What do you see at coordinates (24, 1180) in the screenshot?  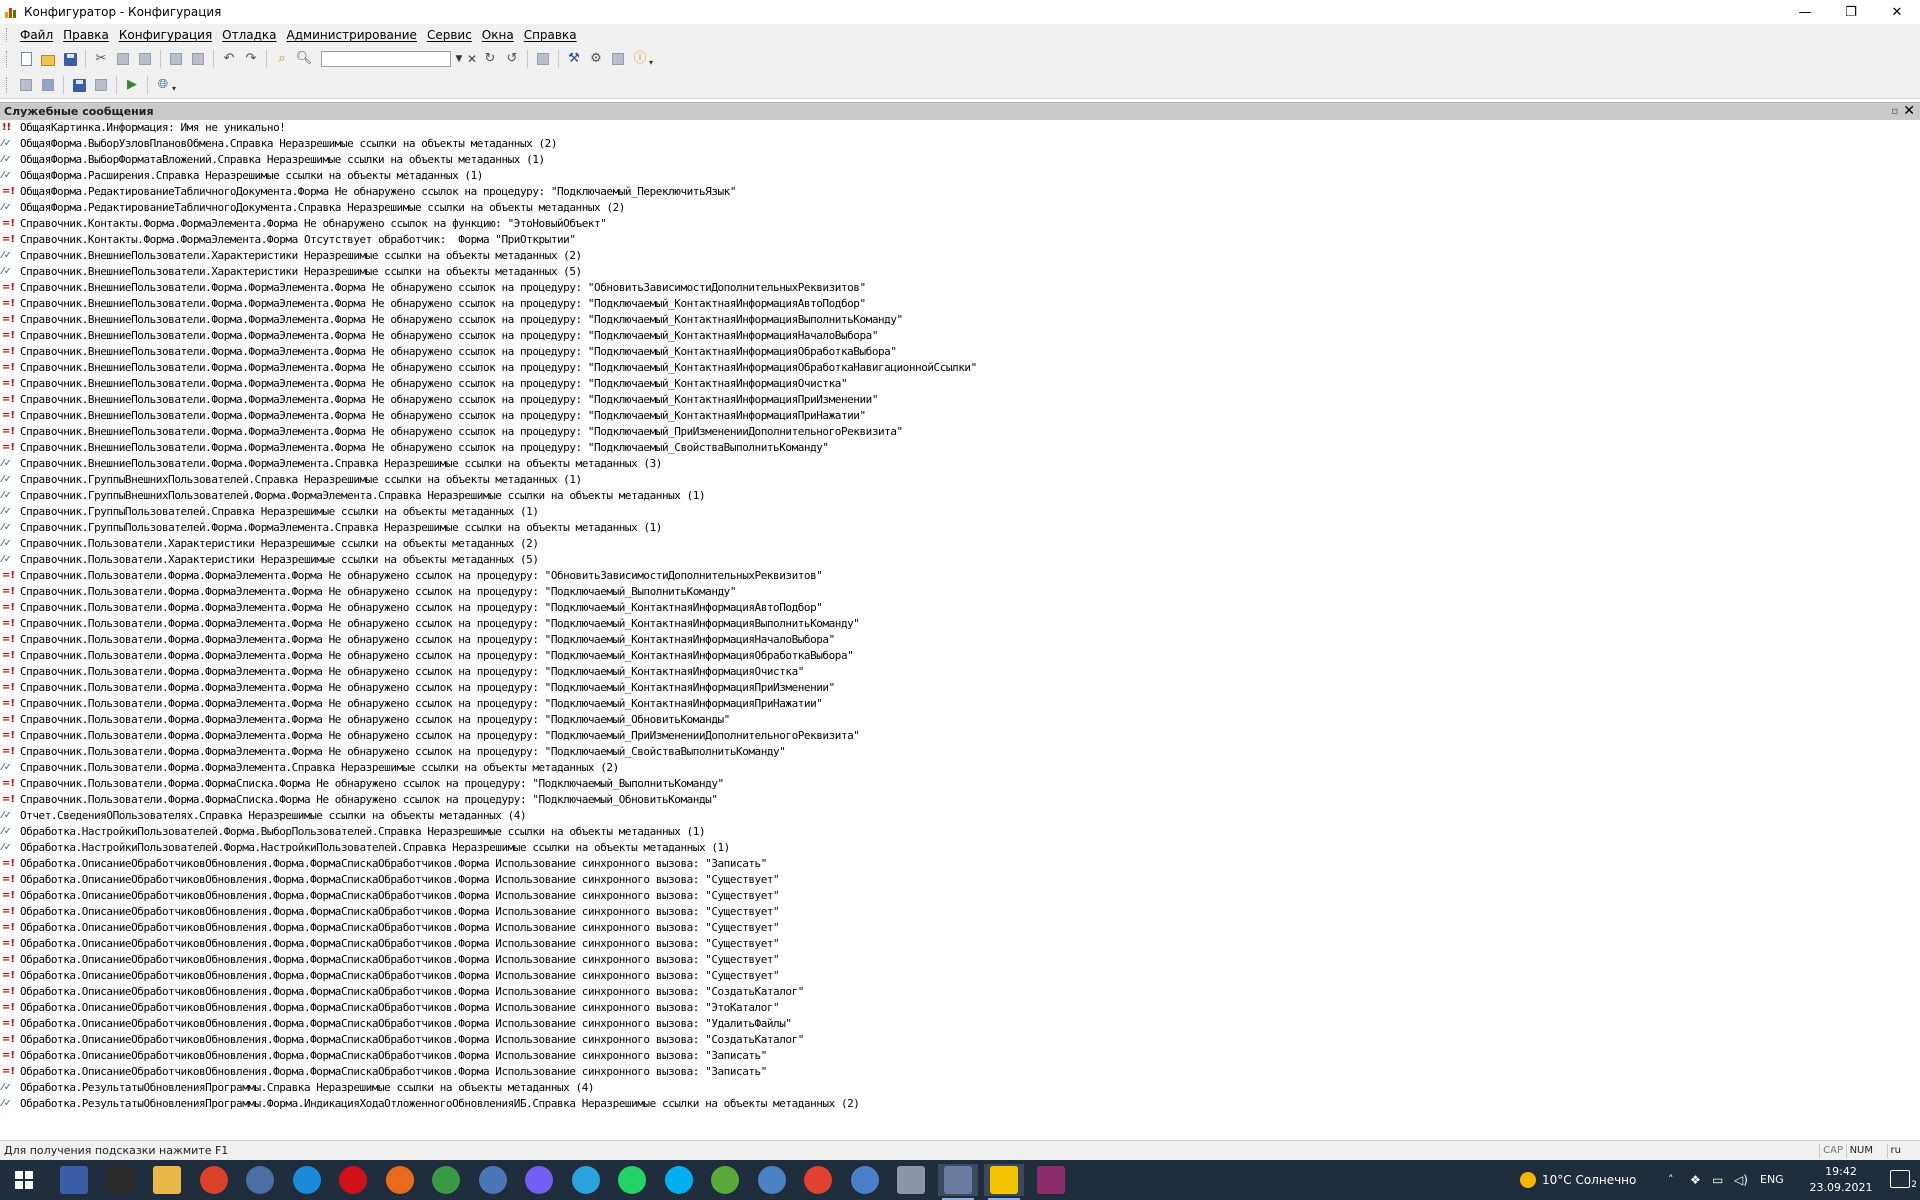 I see `start-button` at bounding box center [24, 1180].